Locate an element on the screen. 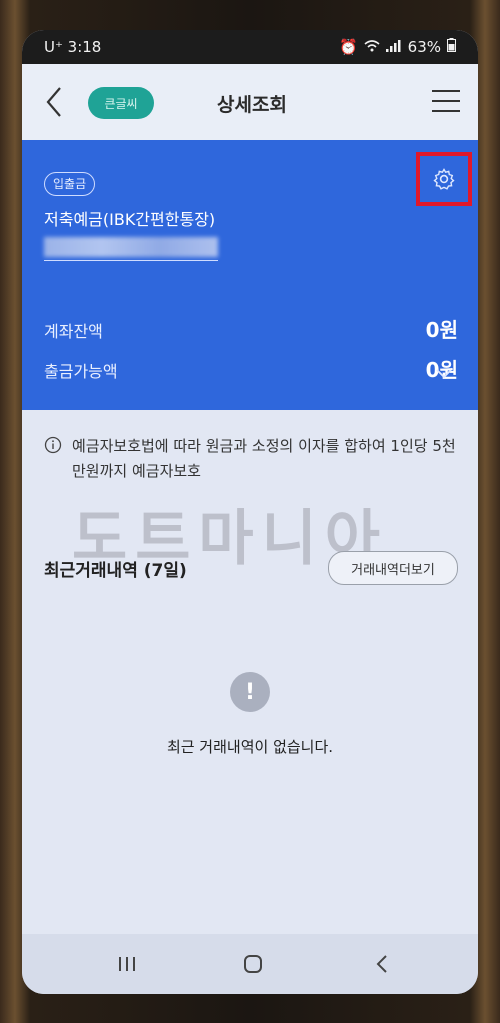 This screenshot has width=500, height=1023. account-name: 저축예금(IBK간편한통장) is located at coordinates (130, 219).